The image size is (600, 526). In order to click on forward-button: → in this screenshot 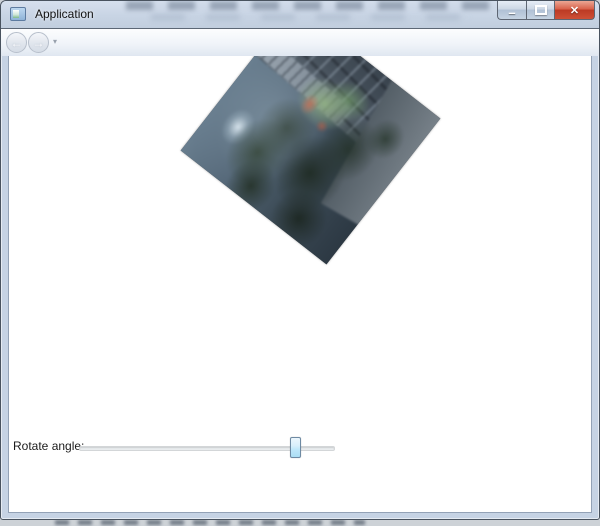, I will do `click(38, 42)`.